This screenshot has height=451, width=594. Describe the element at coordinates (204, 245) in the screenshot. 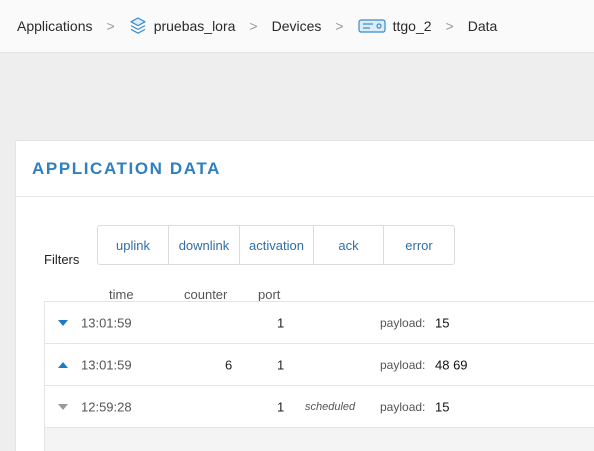

I see `filter-downlink: downlink` at that location.